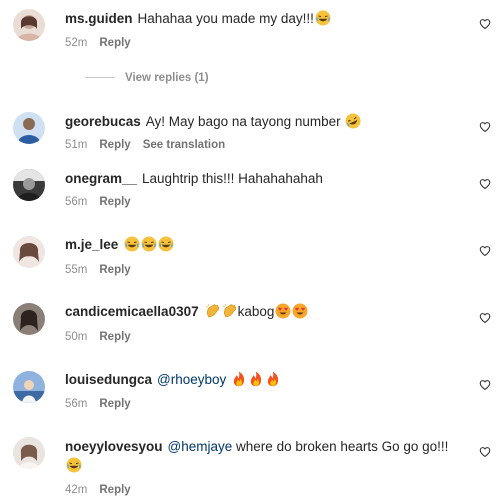 The width and height of the screenshot is (500, 497). Describe the element at coordinates (91, 244) in the screenshot. I see `username: m.je_lee` at that location.